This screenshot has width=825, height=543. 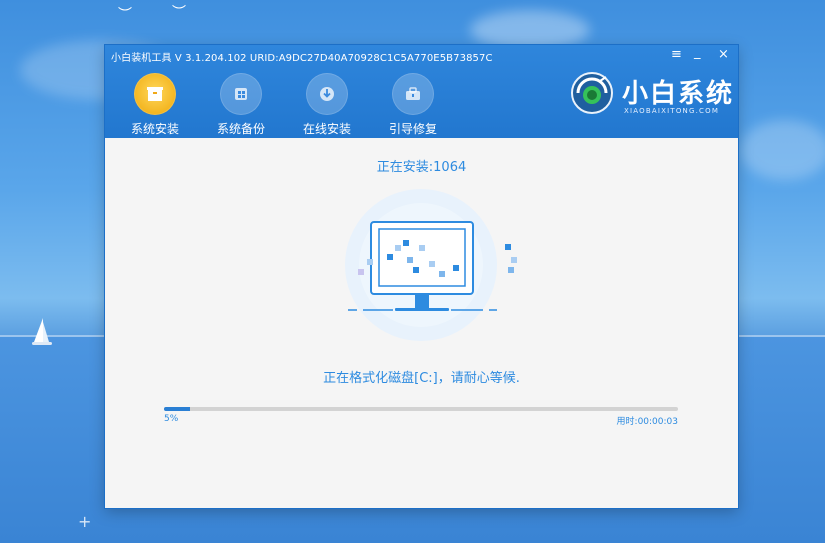 What do you see at coordinates (154, 129) in the screenshot?
I see `tab-label: 系统安装` at bounding box center [154, 129].